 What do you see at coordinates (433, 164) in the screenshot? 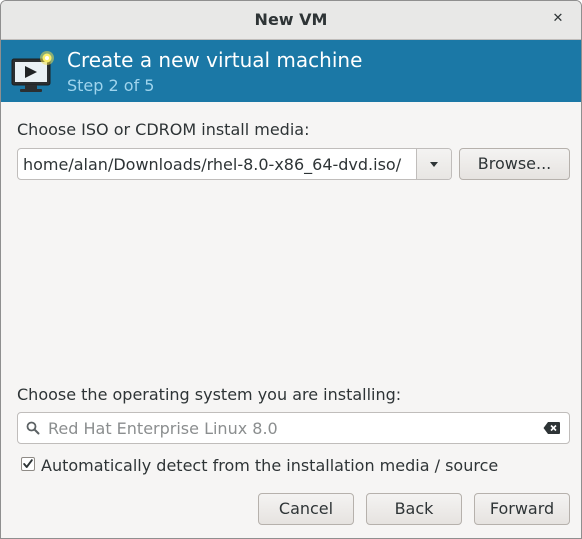
I see `install-media-dropdown-button` at bounding box center [433, 164].